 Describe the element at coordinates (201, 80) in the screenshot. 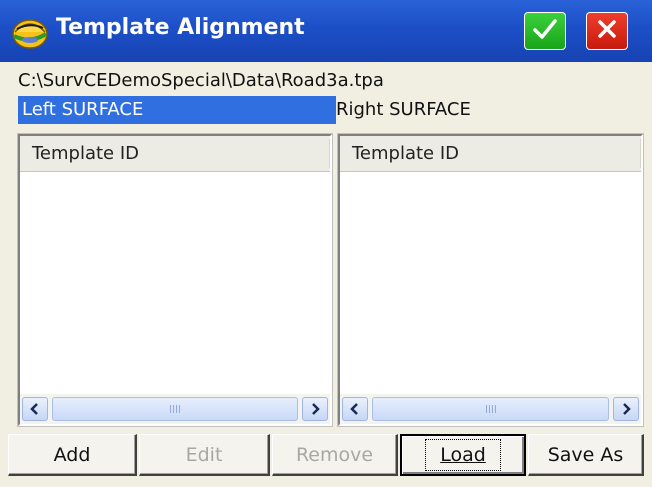

I see `file-path: C:\SurvCEDemoSpecial\Data\Road3a.tpa` at that location.